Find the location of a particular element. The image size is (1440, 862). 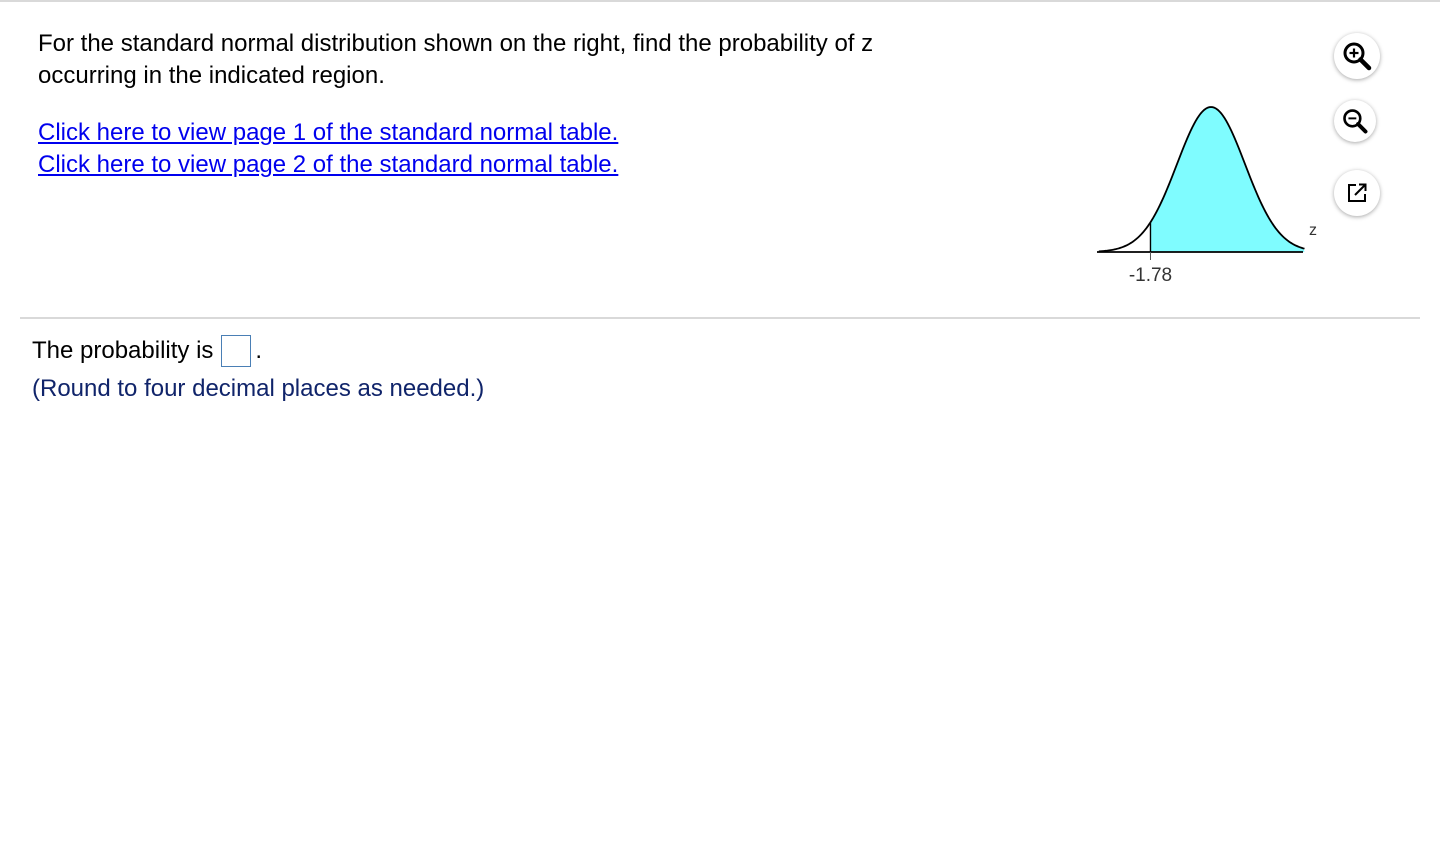

zoom-in-button is located at coordinates (1357, 56).